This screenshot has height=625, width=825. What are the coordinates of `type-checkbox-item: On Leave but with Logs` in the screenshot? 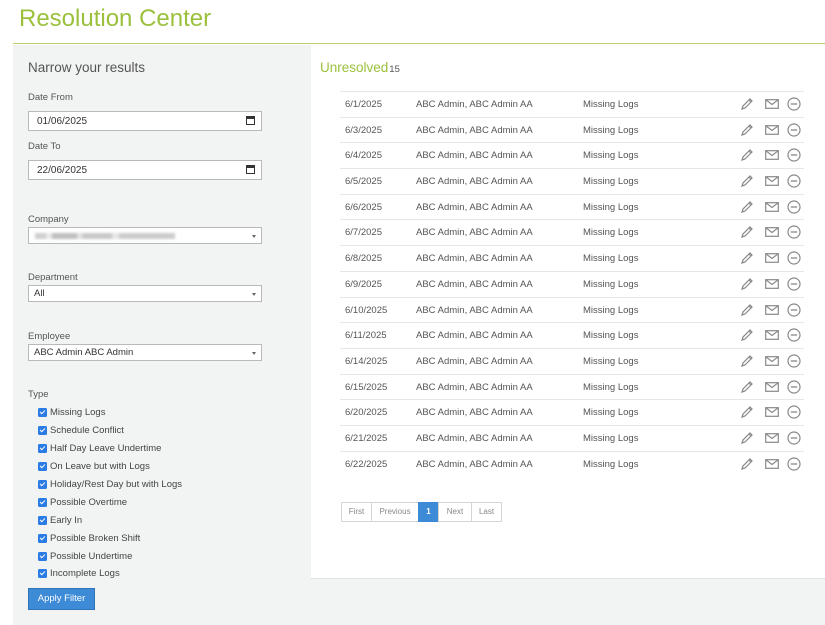 It's located at (110, 467).